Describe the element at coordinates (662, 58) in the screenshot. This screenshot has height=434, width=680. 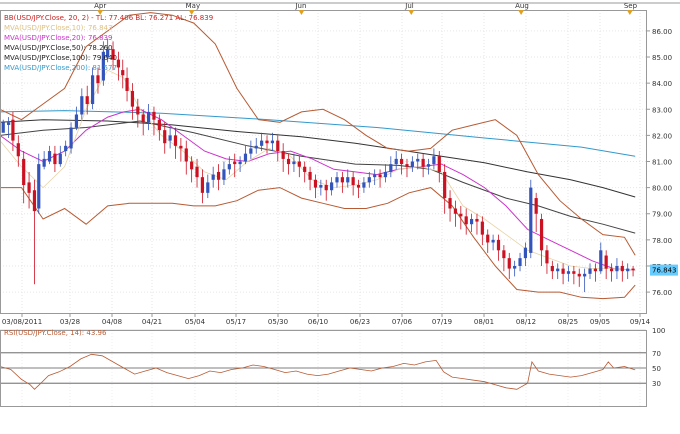
I see `y-tick-label: 85.00` at that location.